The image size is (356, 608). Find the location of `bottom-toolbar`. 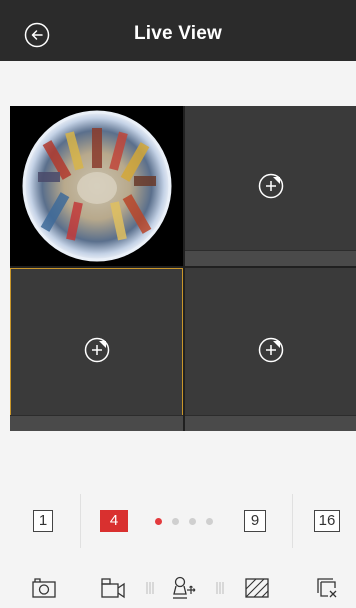

bottom-toolbar is located at coordinates (178, 588).